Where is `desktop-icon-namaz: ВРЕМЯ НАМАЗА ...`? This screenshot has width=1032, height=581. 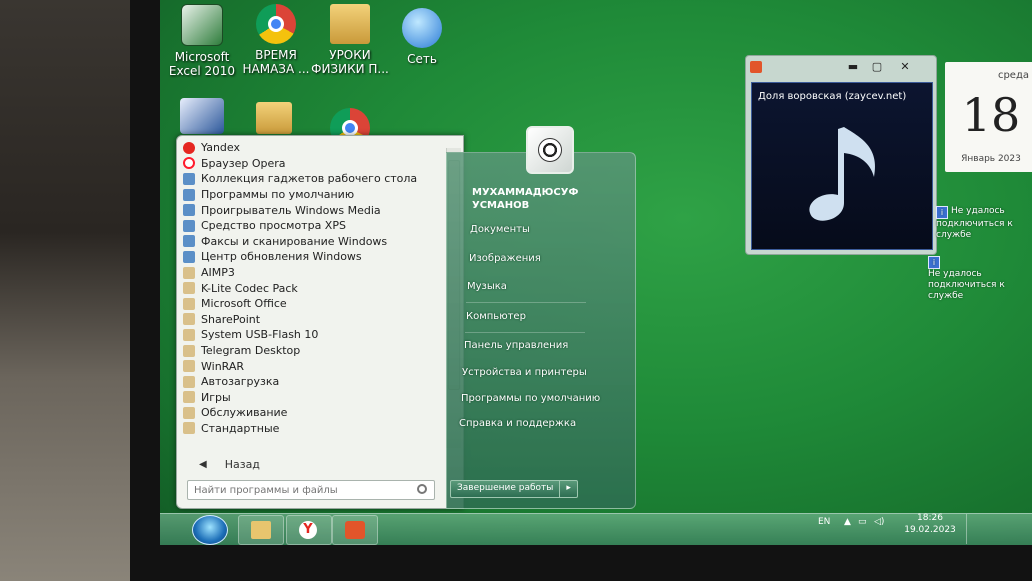
desktop-icon-namaz: ВРЕМЯ НАМАЗА ... is located at coordinates (276, 40).